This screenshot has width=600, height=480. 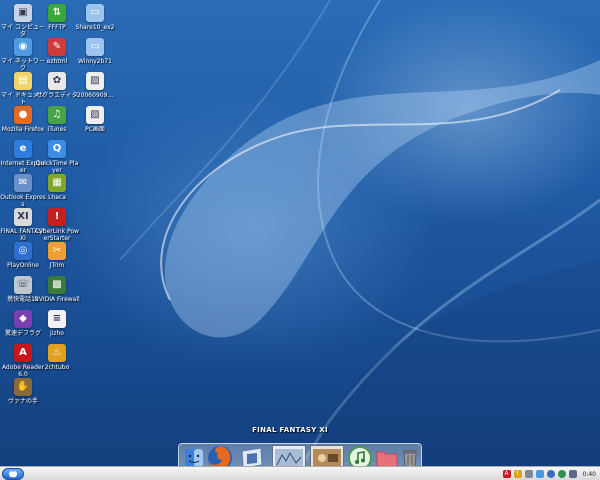 I want to click on desktop-icon-label: PC画面, so click(x=95, y=129).